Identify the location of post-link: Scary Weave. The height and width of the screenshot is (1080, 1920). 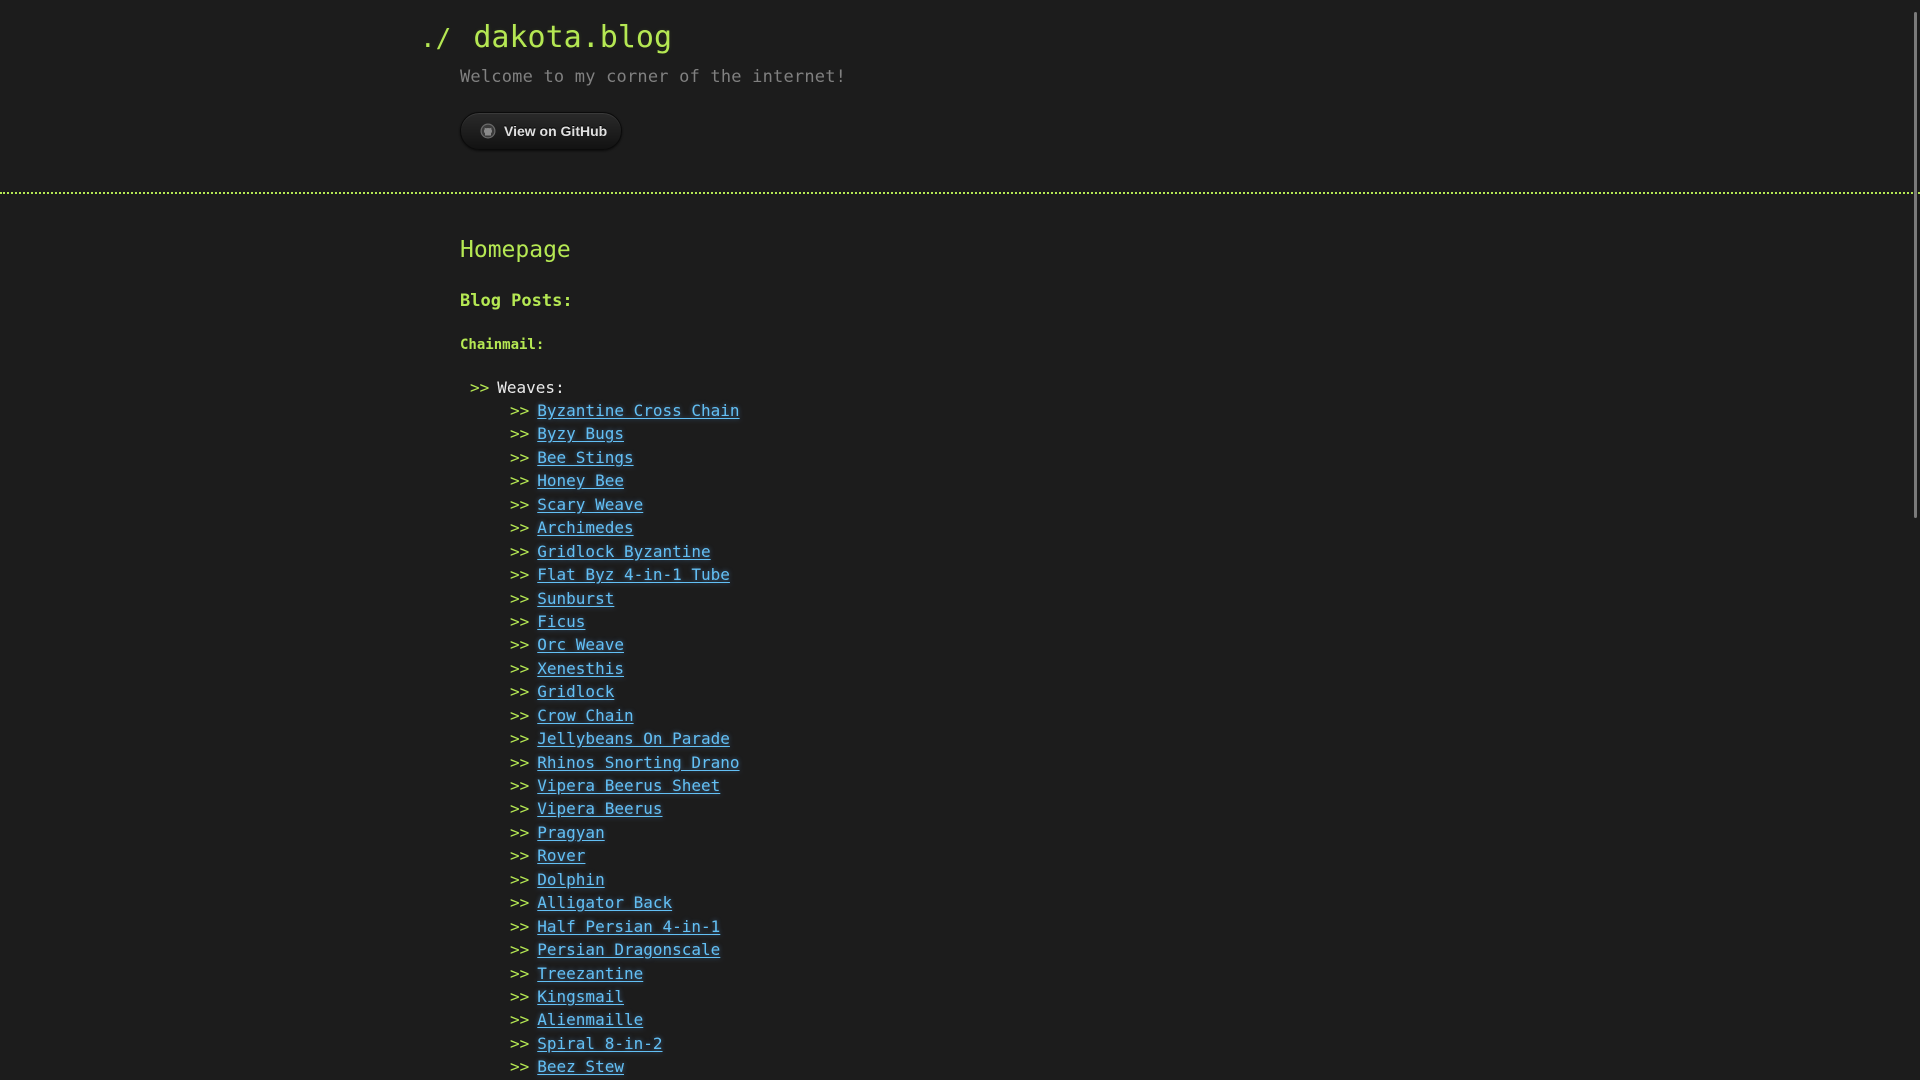
(590, 504).